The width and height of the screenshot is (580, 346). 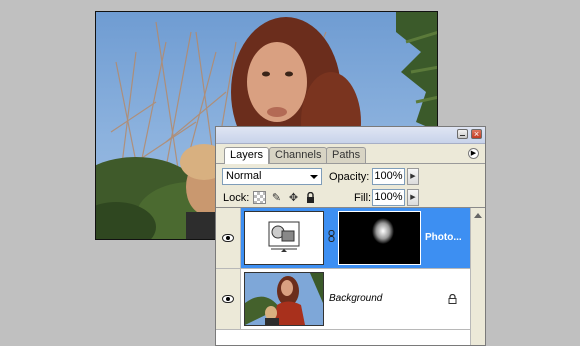 I want to click on minimize-icon, so click(x=462, y=134).